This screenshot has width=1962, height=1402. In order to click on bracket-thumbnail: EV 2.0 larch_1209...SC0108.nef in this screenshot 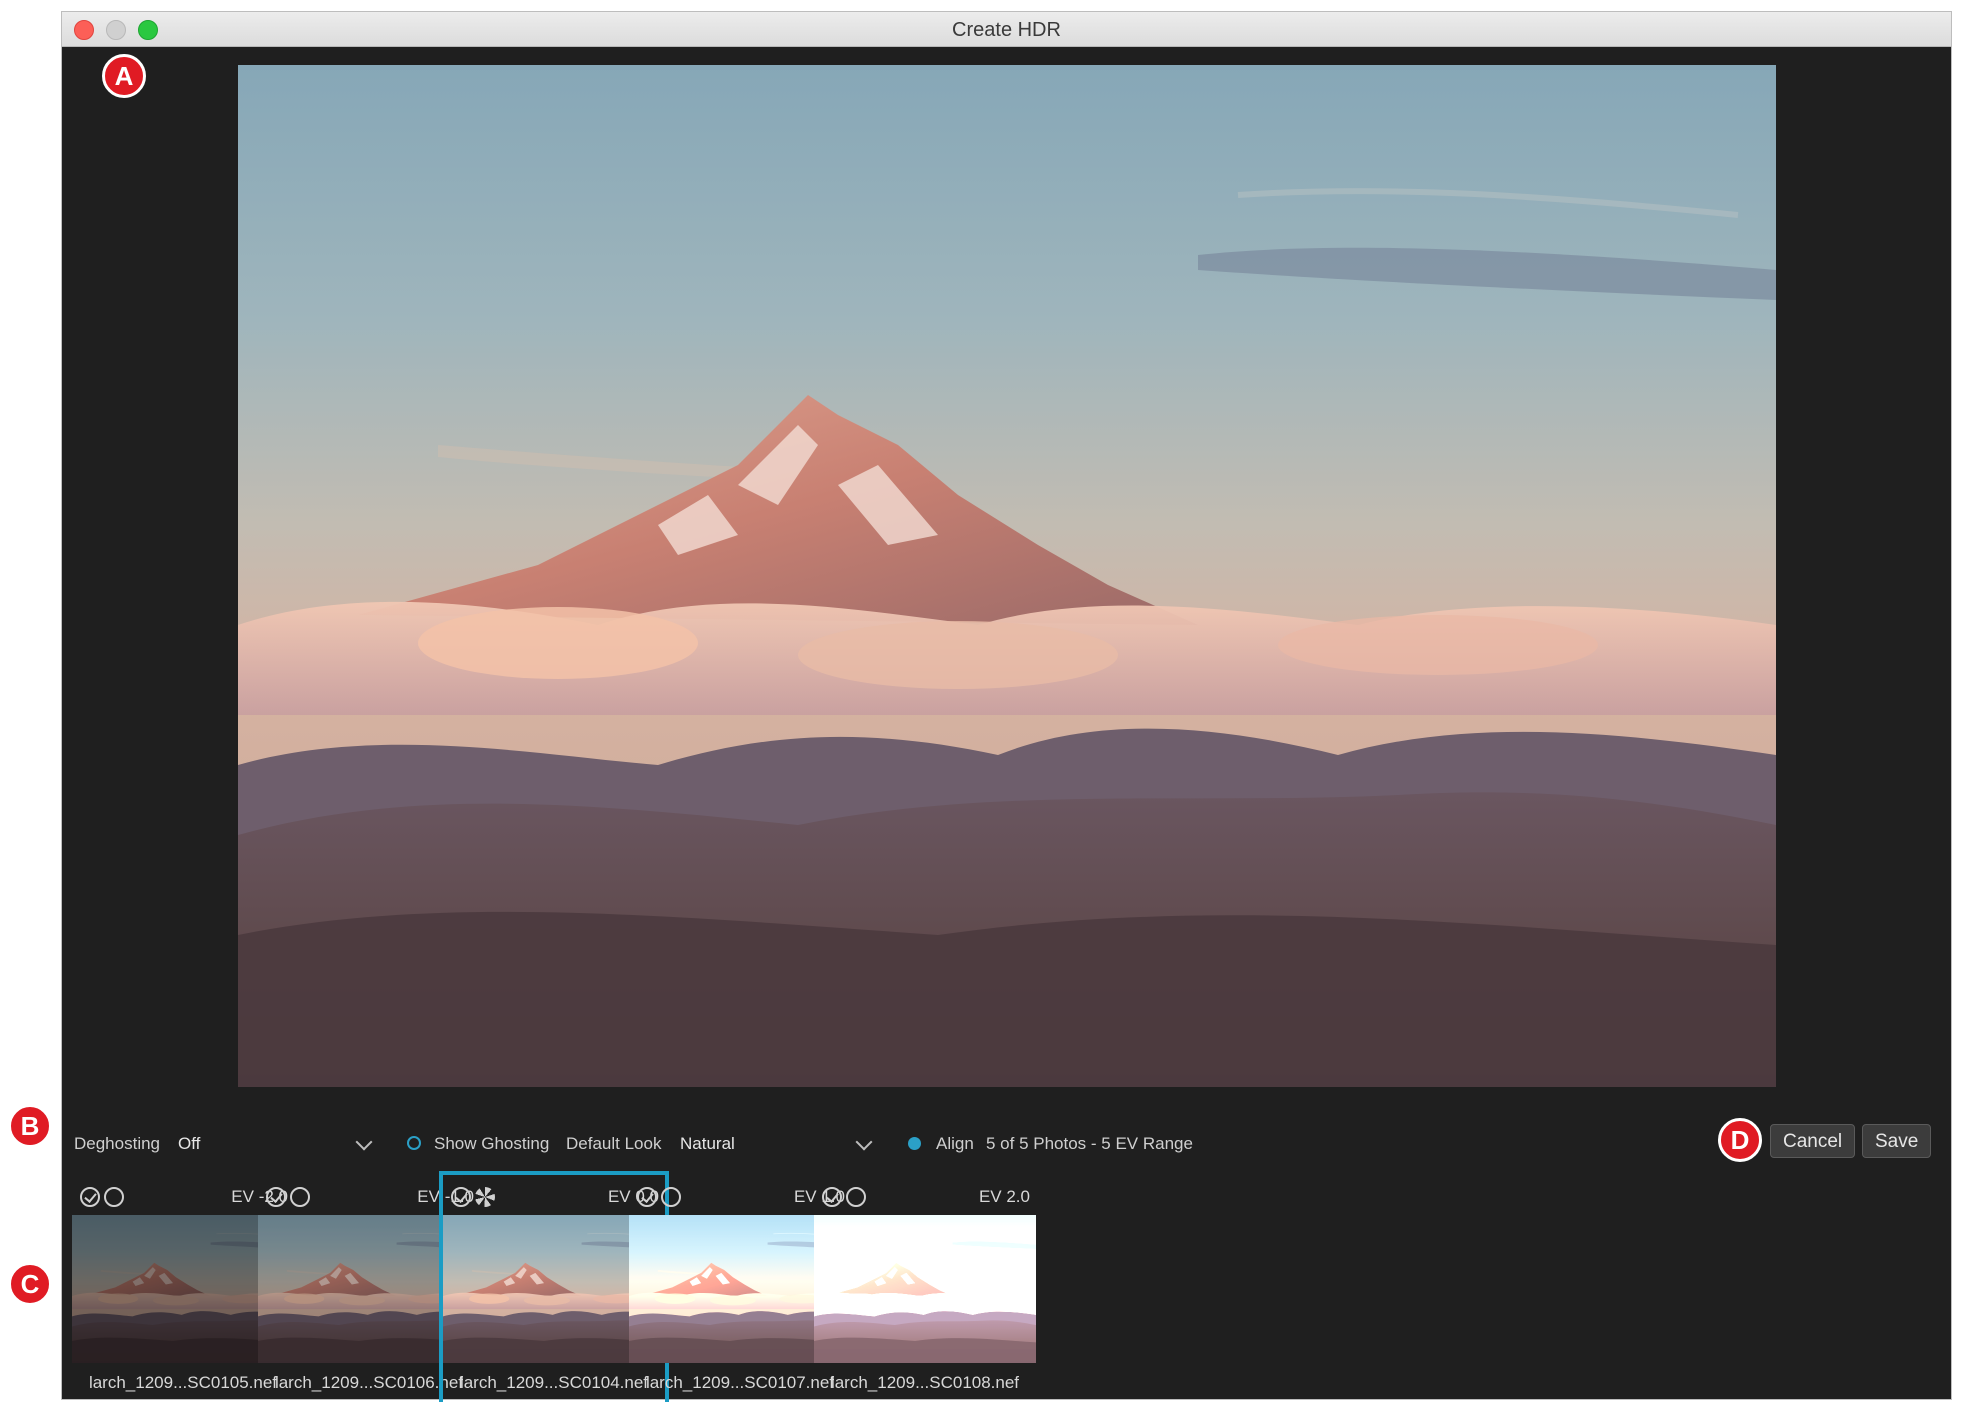, I will do `click(925, 1288)`.